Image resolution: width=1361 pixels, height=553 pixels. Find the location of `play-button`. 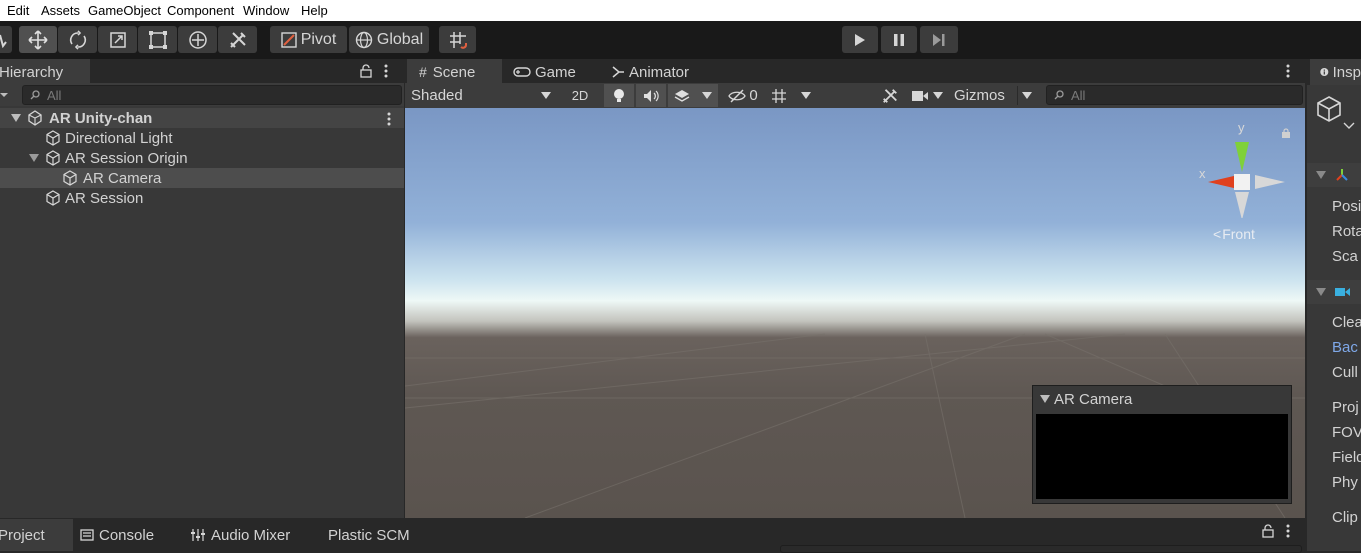

play-button is located at coordinates (860, 39).